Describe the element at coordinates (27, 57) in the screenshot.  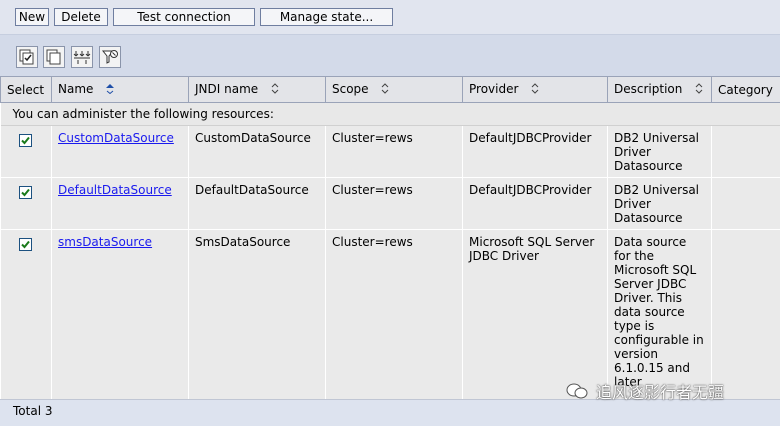
I see `select-all-icon` at that location.